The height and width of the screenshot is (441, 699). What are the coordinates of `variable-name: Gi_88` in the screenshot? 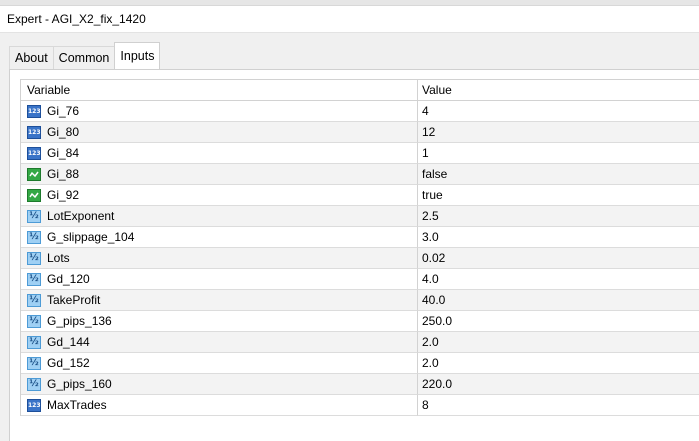 It's located at (63, 174).